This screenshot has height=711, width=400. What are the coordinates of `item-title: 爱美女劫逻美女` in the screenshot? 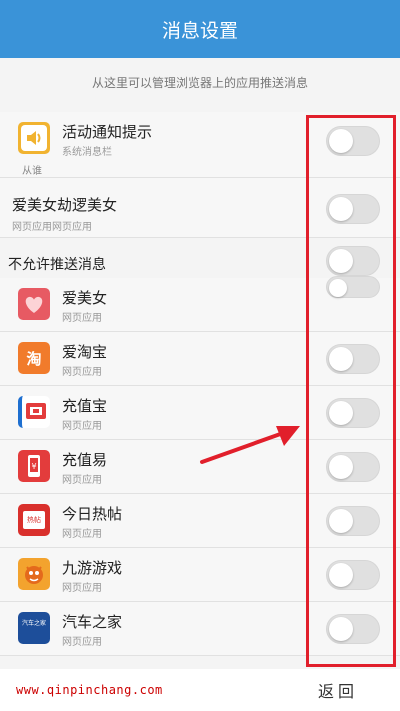 It's located at (65, 205).